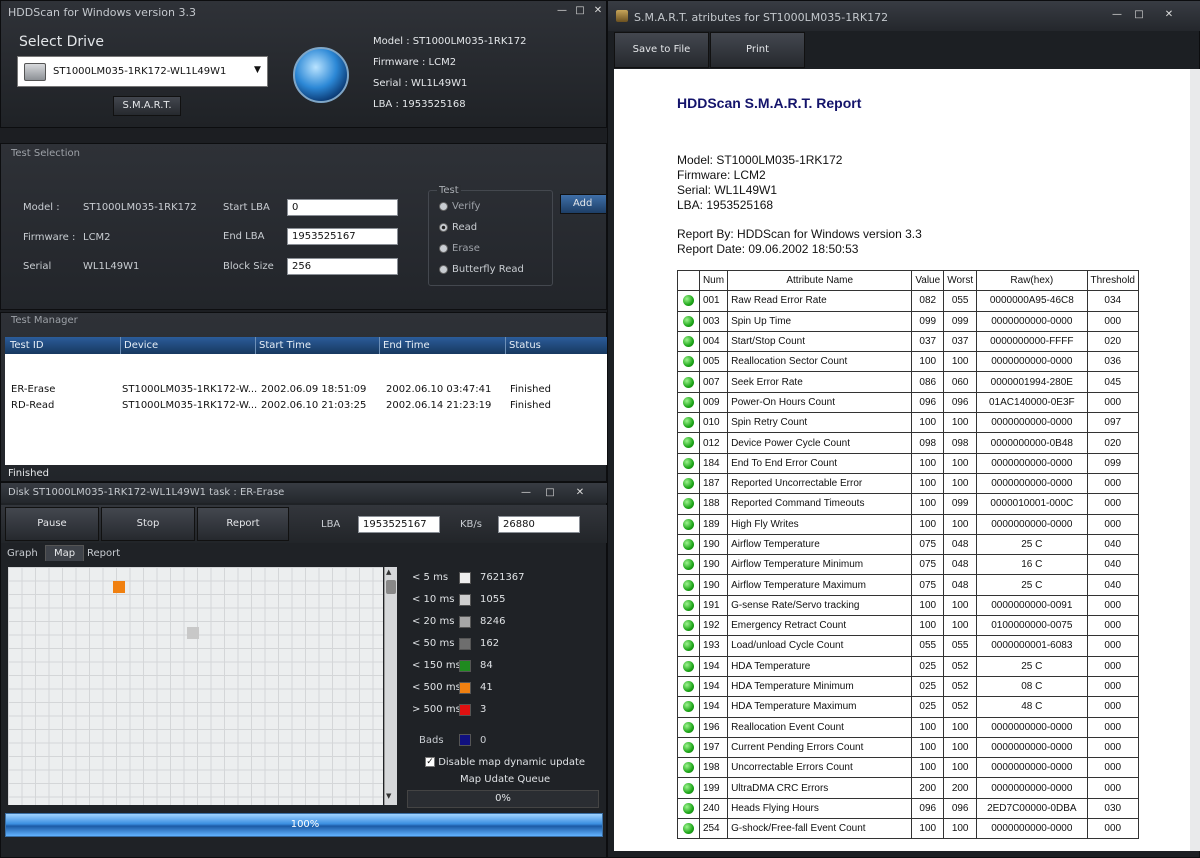  What do you see at coordinates (111, 266) in the screenshot?
I see `ts-serial-value: WL1L49W1` at bounding box center [111, 266].